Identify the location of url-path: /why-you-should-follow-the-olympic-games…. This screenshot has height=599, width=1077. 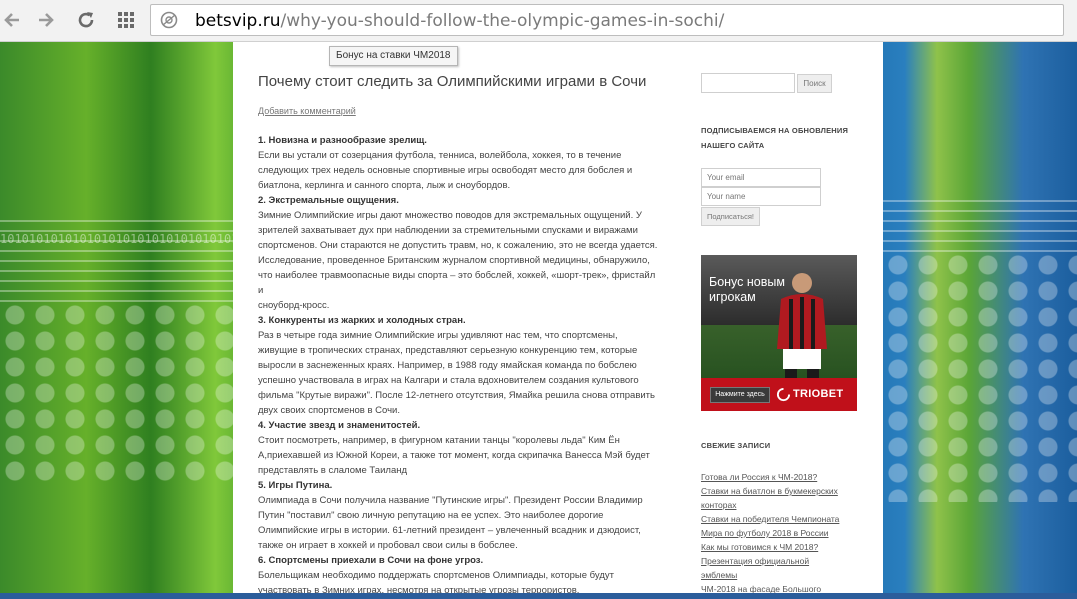
(502, 21).